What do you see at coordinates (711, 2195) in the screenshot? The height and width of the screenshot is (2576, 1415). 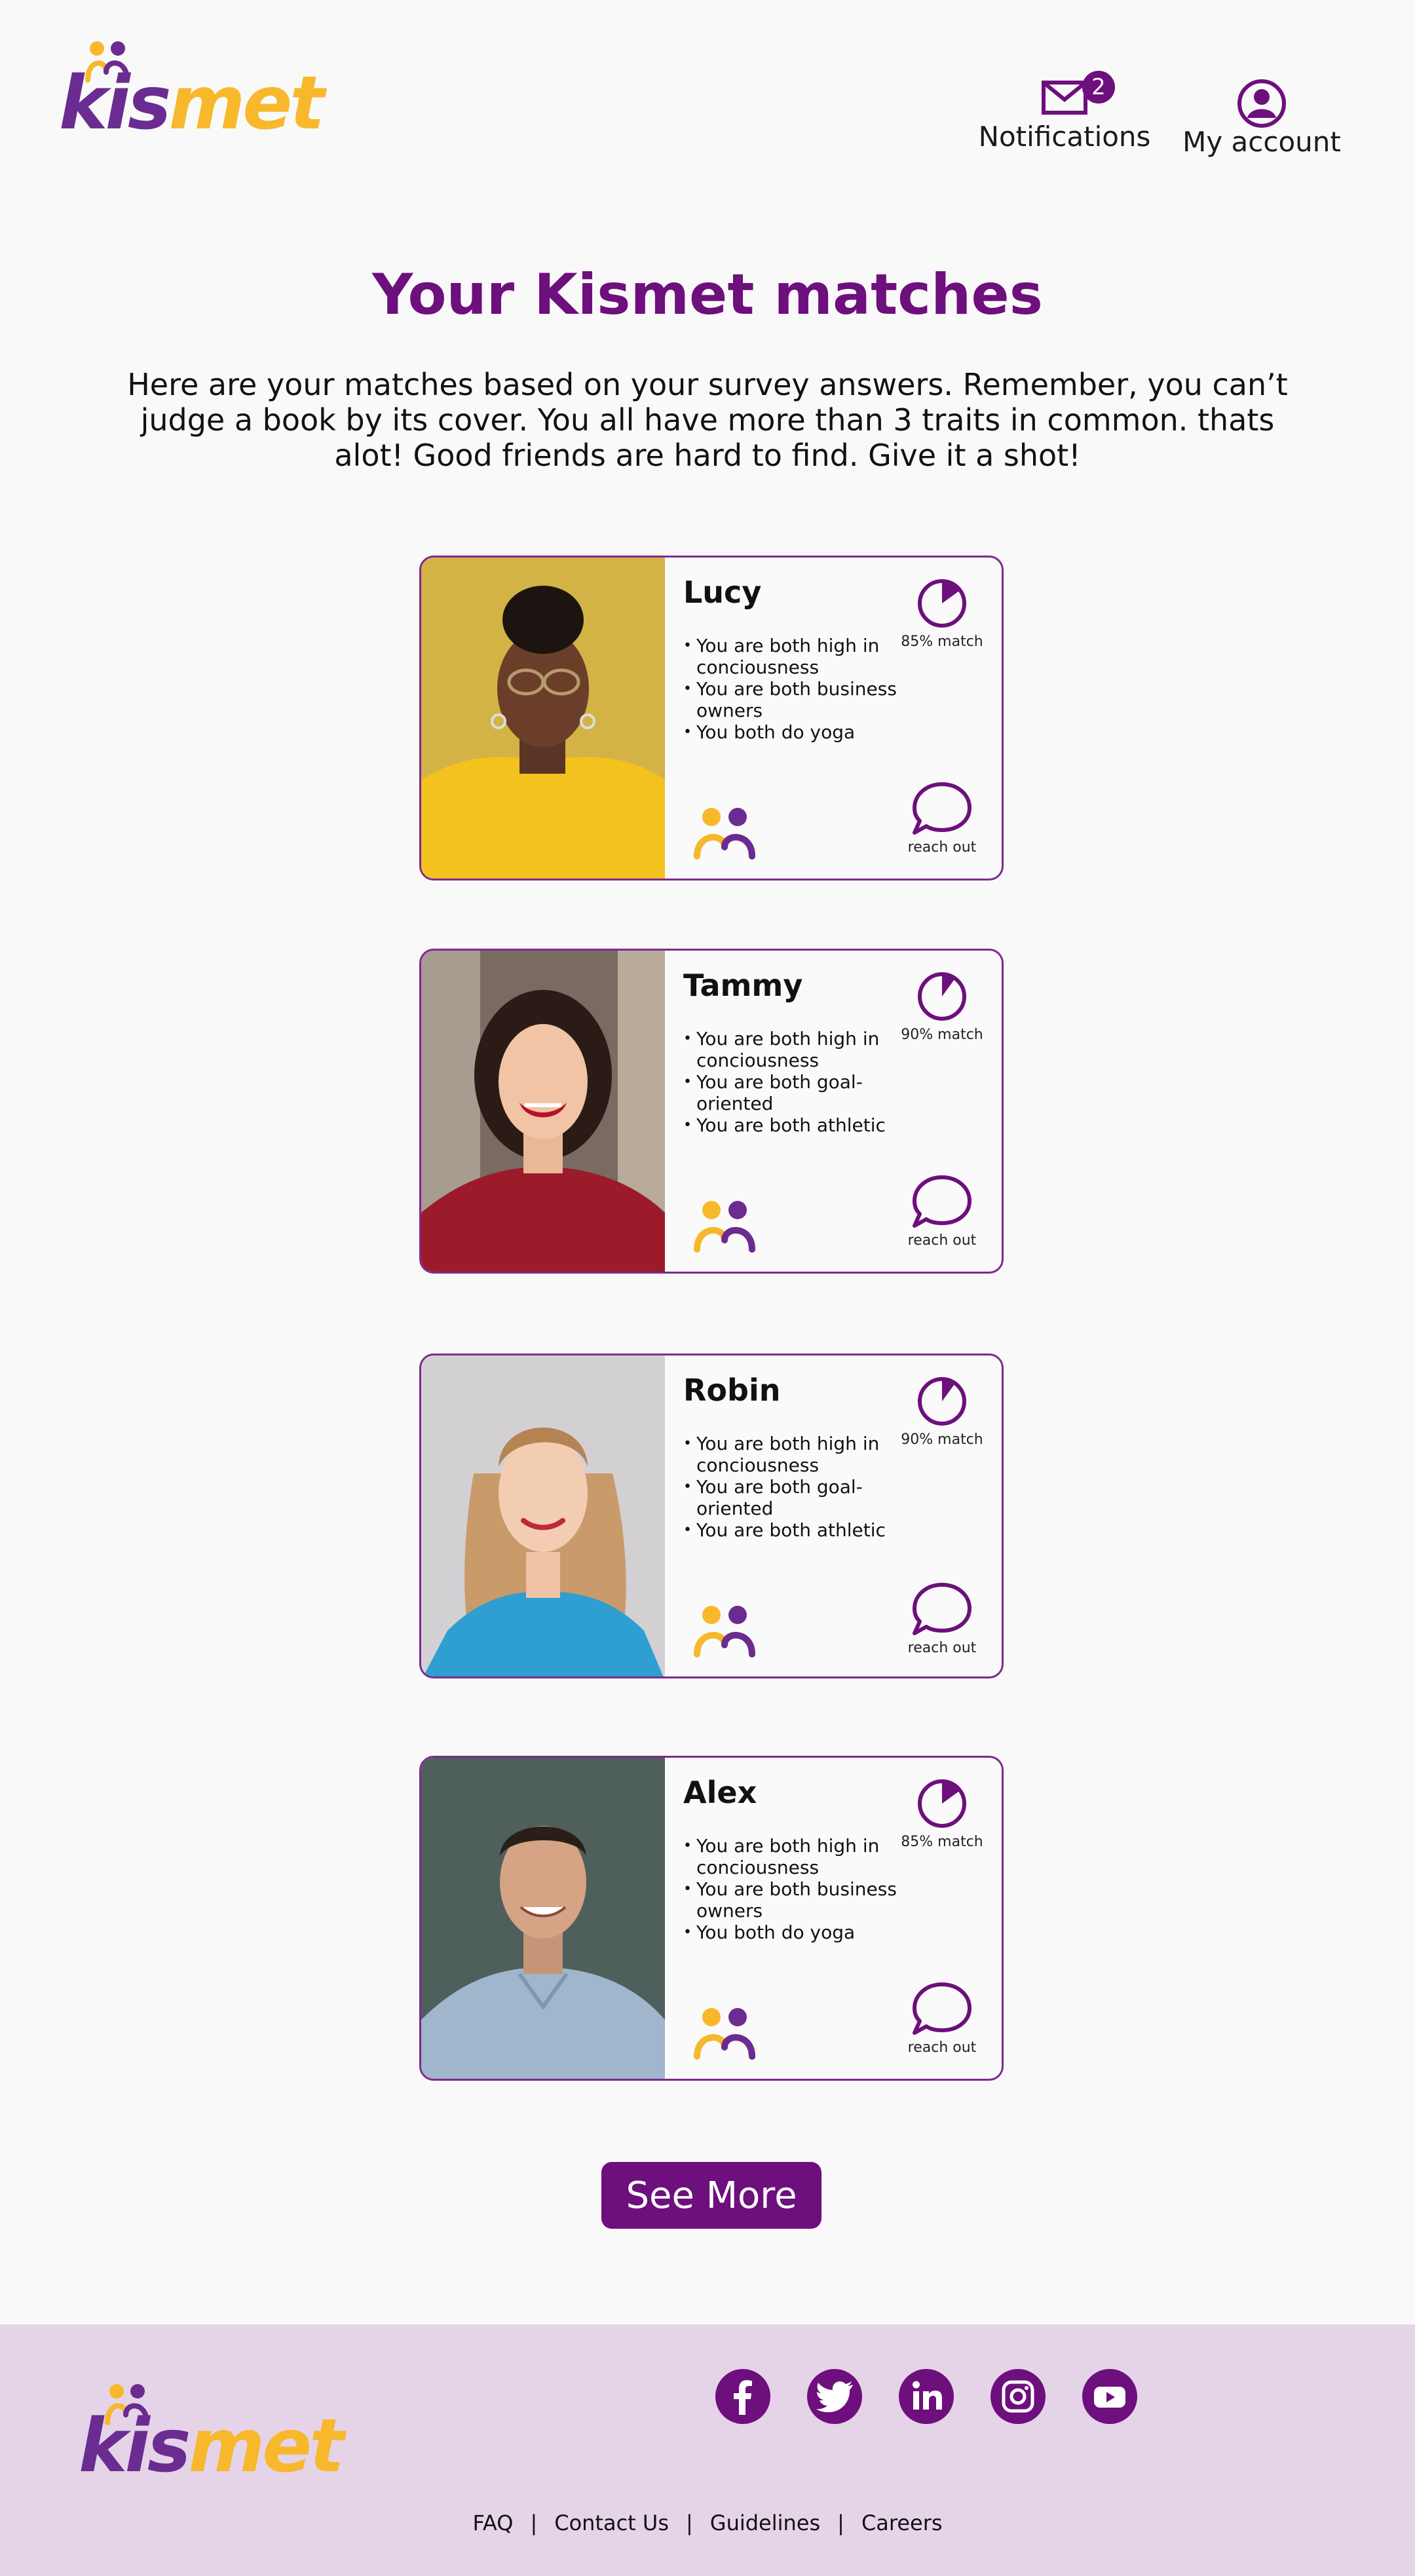 I see `see-more-button: See More` at bounding box center [711, 2195].